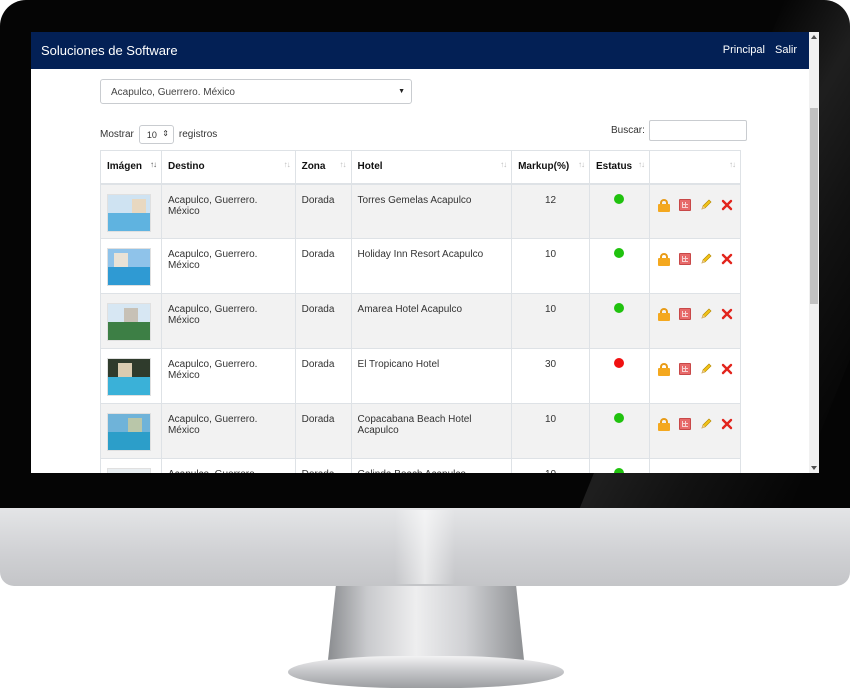  What do you see at coordinates (786, 50) in the screenshot?
I see `nav-link-salir: Salir` at bounding box center [786, 50].